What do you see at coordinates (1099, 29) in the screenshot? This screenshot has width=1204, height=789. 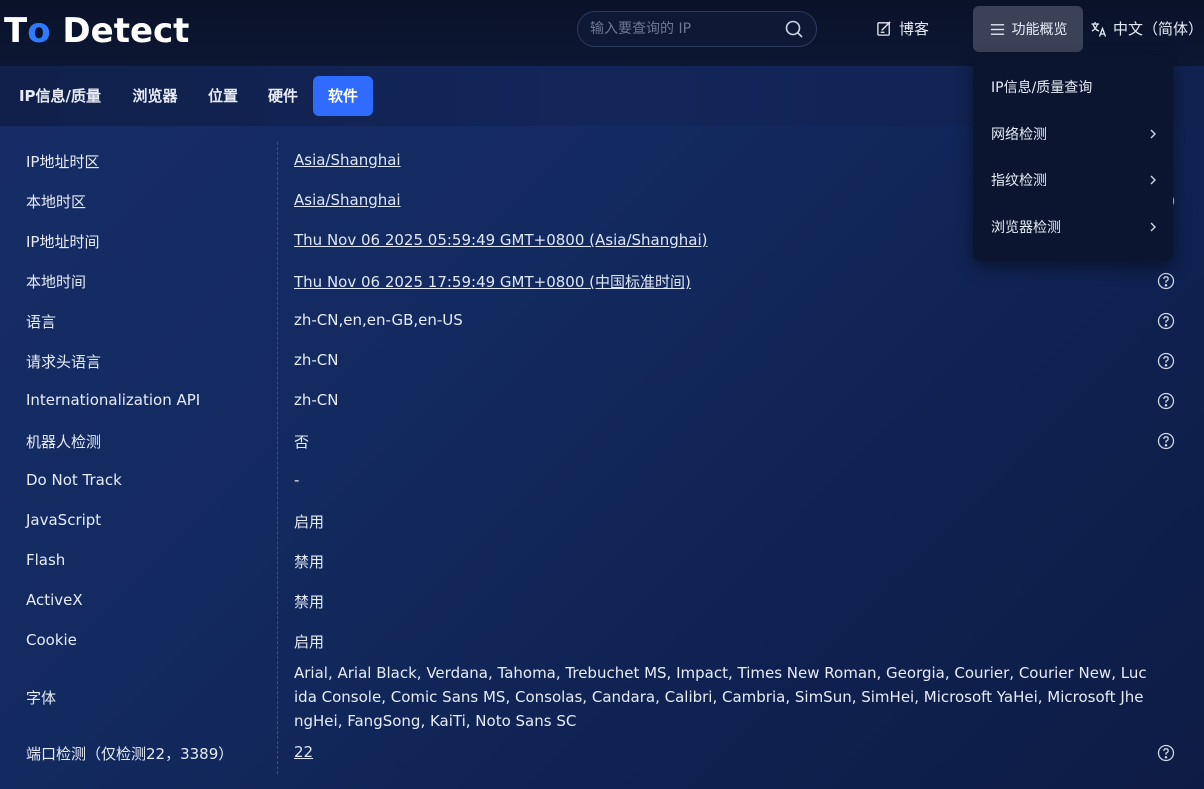 I see `translate-icon` at bounding box center [1099, 29].